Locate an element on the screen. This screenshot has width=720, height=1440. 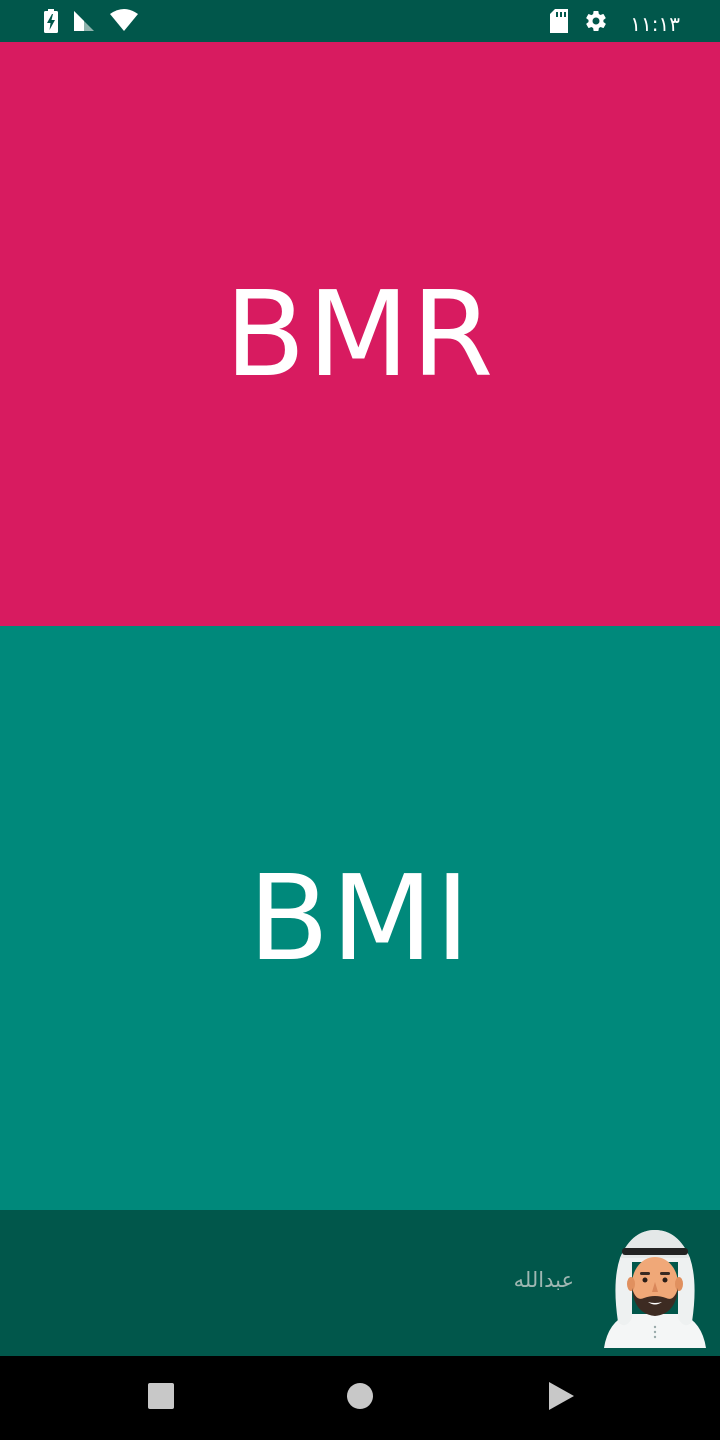
wifi-icon is located at coordinates (124, 23).